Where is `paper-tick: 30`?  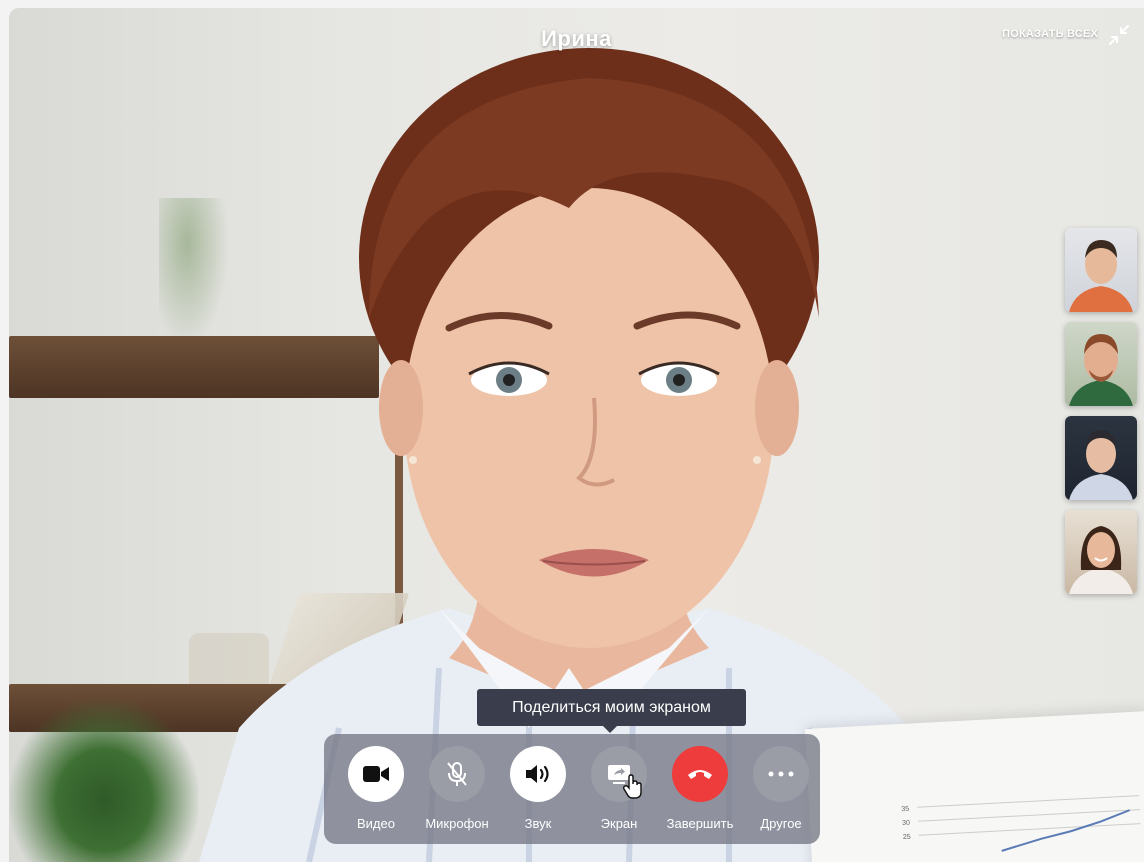 paper-tick: 30 is located at coordinates (906, 823).